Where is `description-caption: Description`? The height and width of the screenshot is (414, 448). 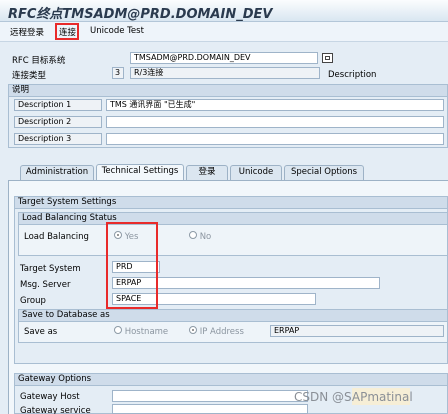
description-caption: Description is located at coordinates (352, 75).